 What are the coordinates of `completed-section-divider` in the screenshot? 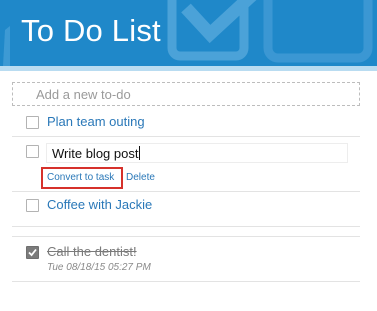 It's located at (186, 236).